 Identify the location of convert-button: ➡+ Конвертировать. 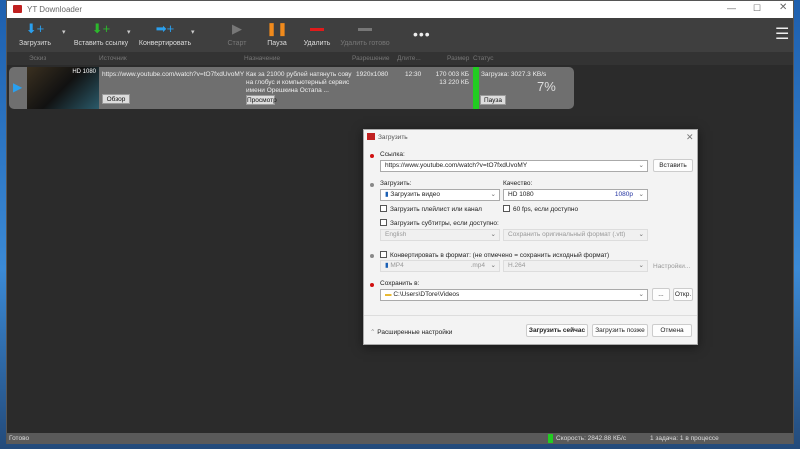
(165, 34).